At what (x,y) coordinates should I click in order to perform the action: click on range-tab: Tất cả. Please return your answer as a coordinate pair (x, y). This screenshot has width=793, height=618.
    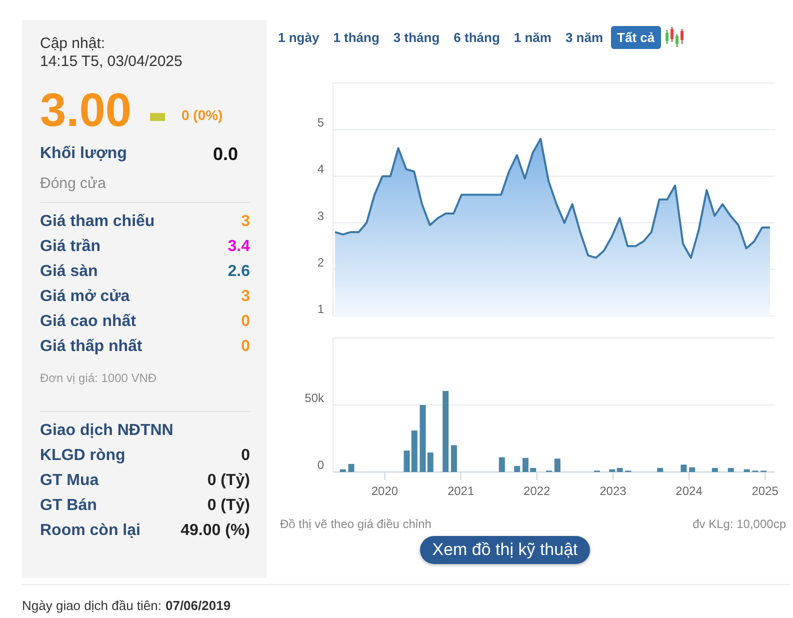
    Looking at the image, I should click on (636, 37).